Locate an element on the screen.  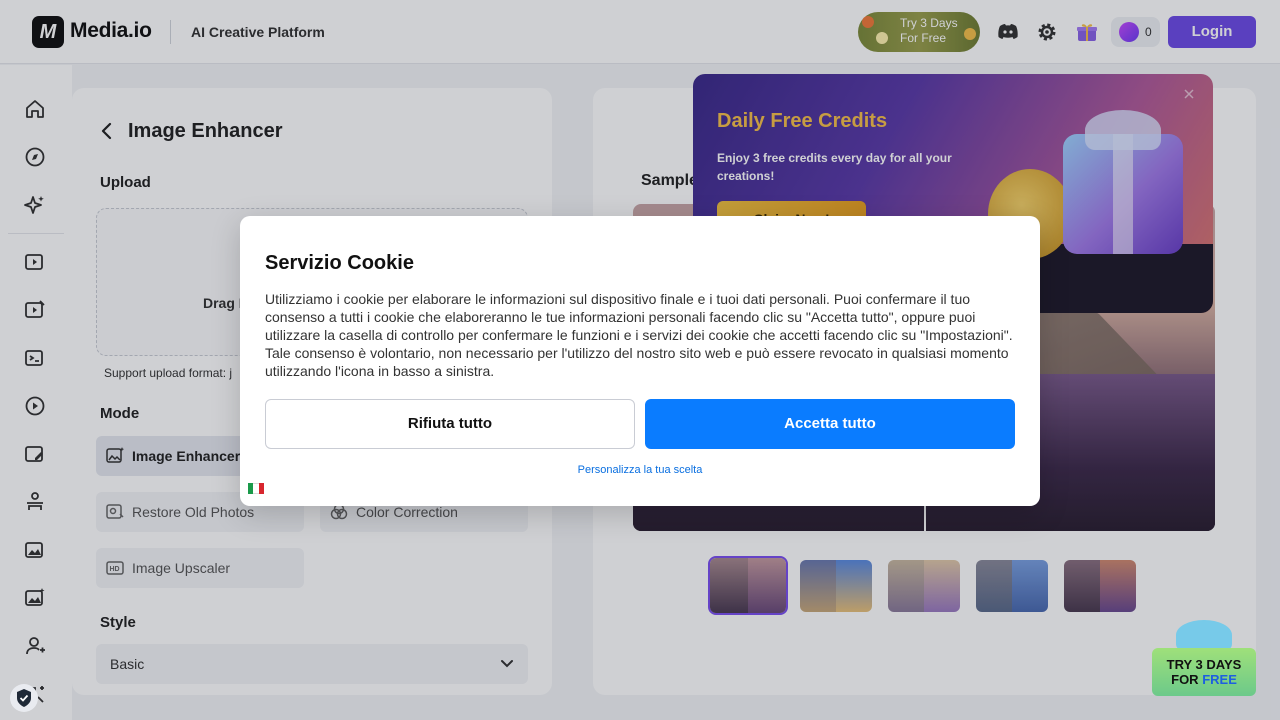
try-promo-prefix: FOR is located at coordinates (1187, 679).